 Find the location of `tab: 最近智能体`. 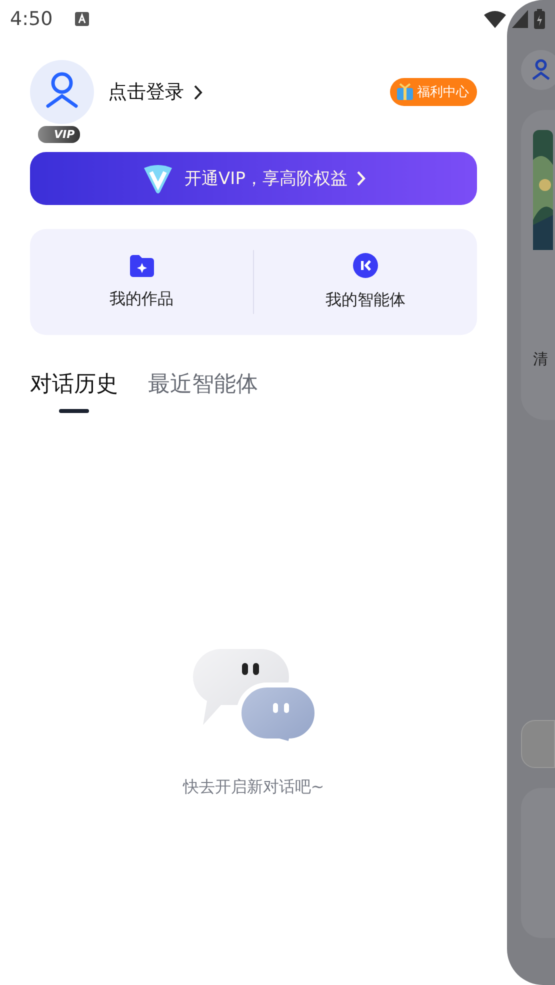

tab: 最近智能体 is located at coordinates (203, 389).